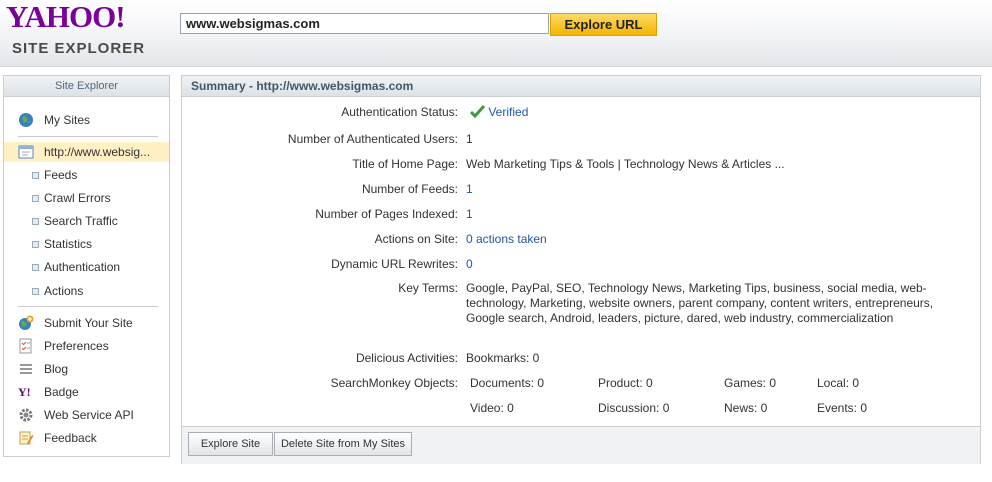 The image size is (992, 482). I want to click on verified-link: Verified, so click(508, 112).